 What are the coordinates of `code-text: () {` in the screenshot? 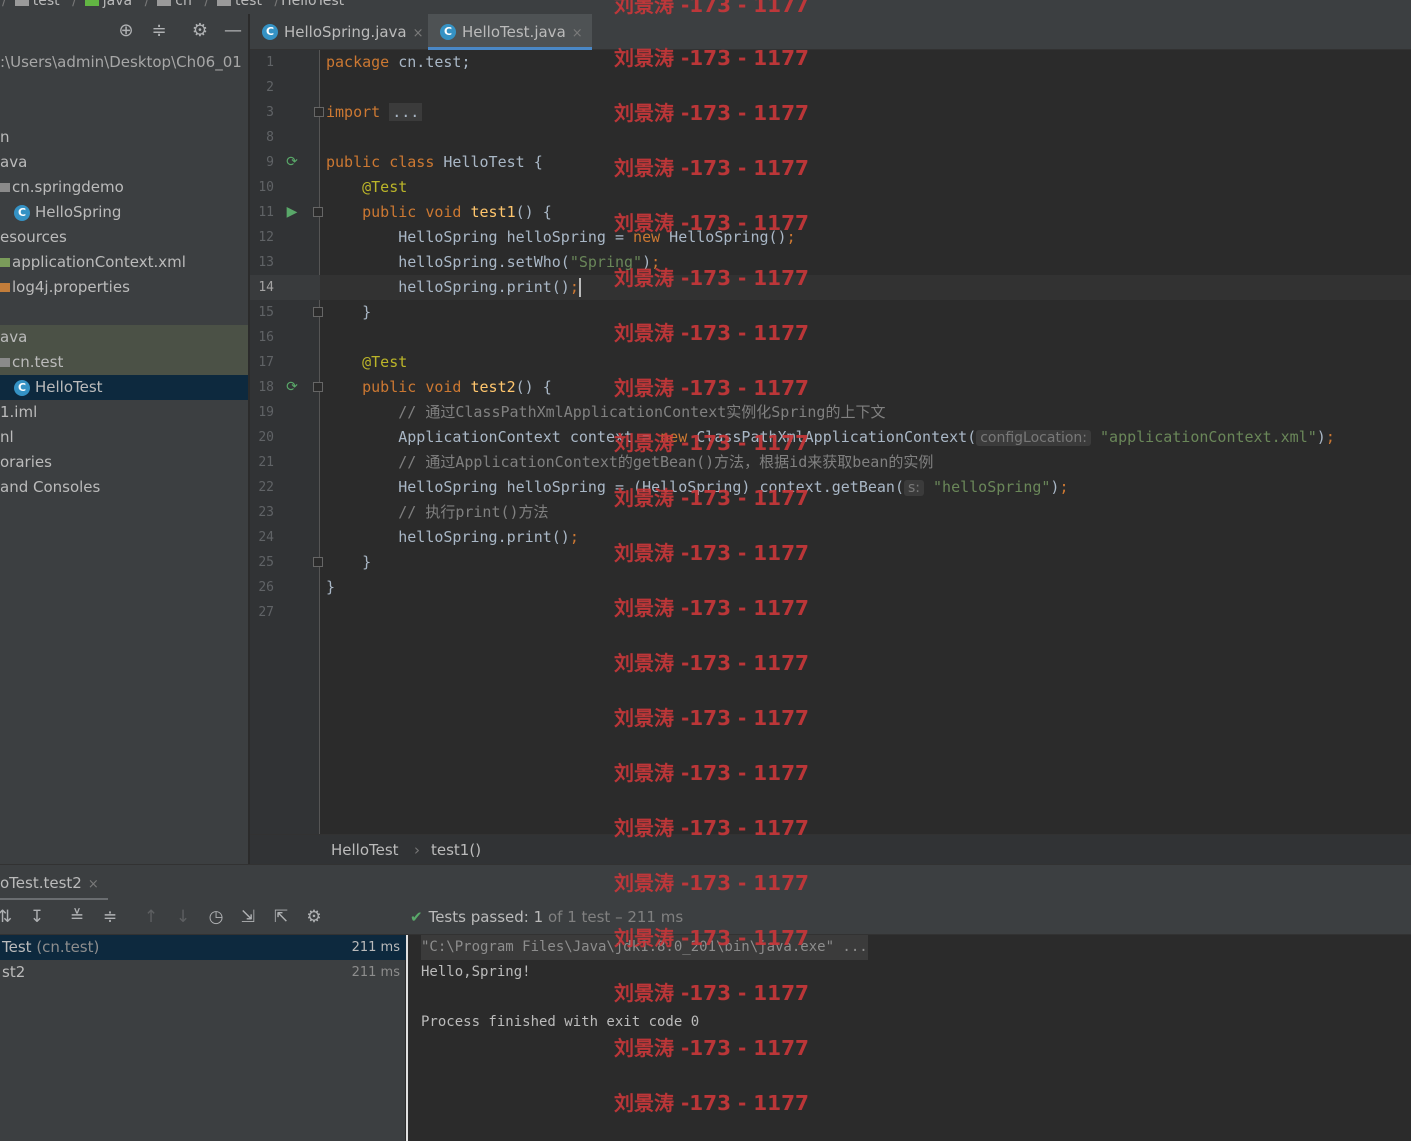 It's located at (533, 387).